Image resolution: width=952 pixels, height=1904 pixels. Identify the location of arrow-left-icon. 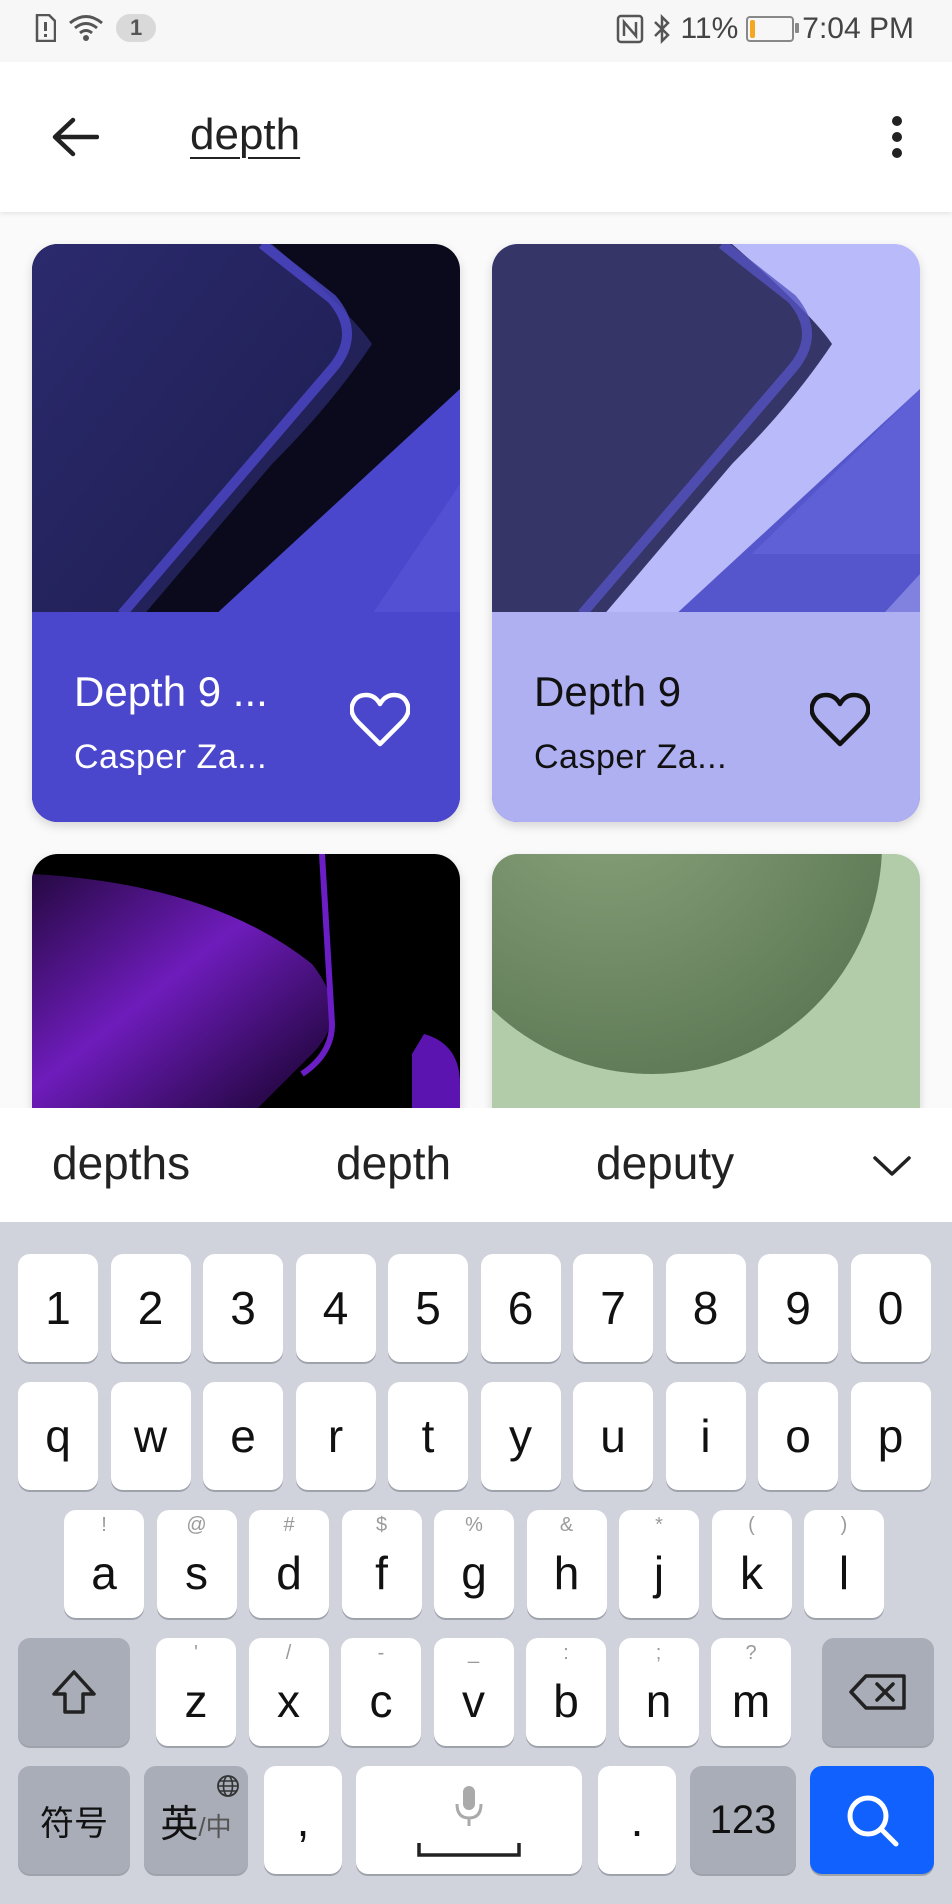
(75, 137).